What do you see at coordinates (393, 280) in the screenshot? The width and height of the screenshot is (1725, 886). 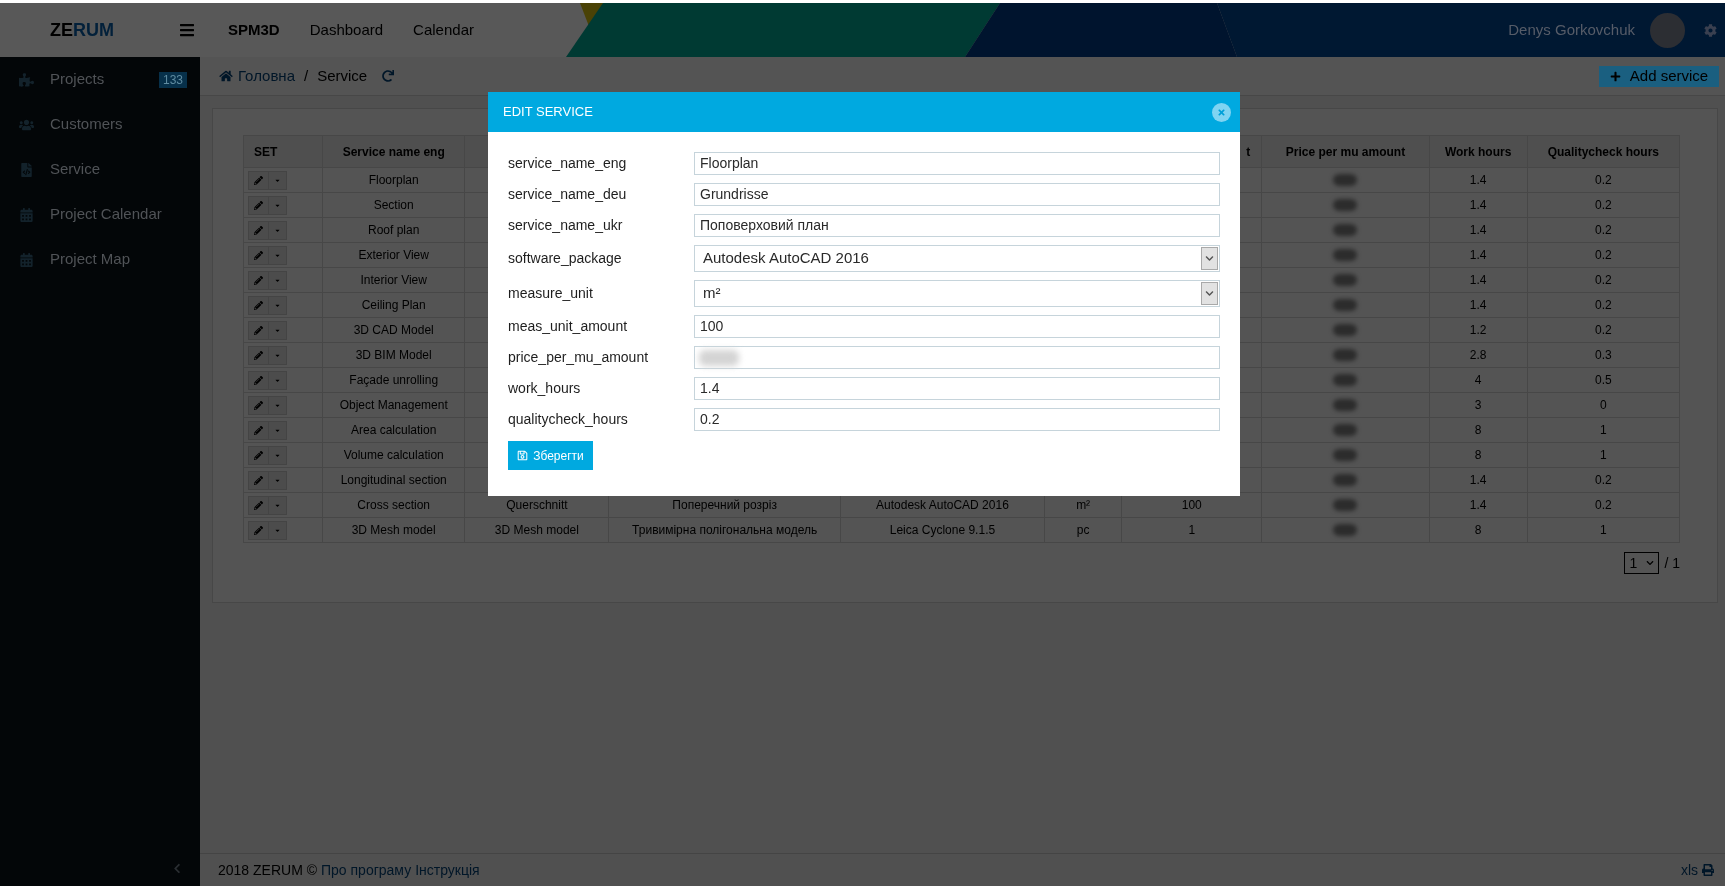 I see `table-cell: Interior View` at bounding box center [393, 280].